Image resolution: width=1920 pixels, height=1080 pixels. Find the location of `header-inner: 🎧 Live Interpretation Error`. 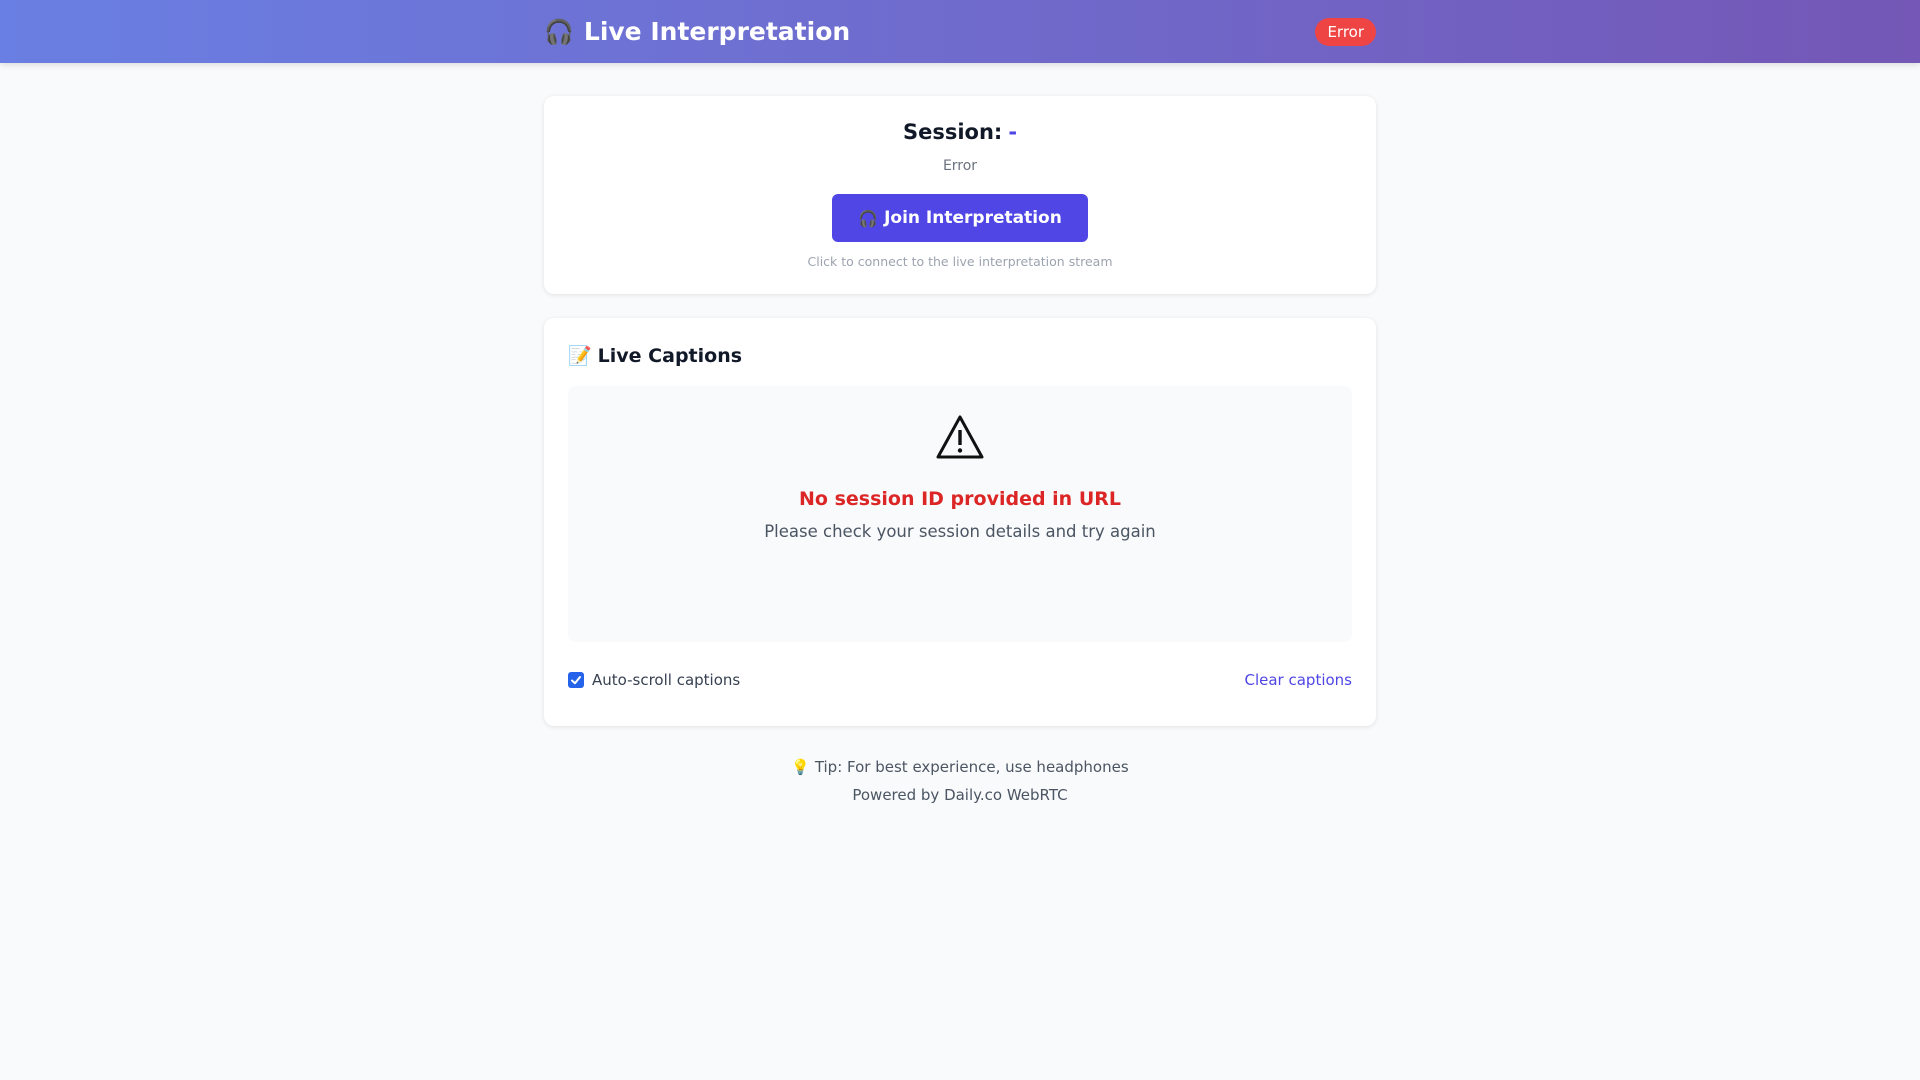

header-inner: 🎧 Live Interpretation Error is located at coordinates (960, 31).